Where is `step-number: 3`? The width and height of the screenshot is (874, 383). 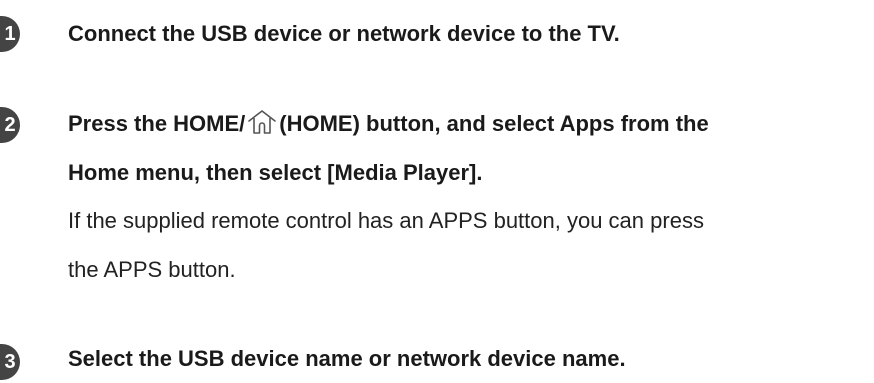
step-number: 3 is located at coordinates (10, 362).